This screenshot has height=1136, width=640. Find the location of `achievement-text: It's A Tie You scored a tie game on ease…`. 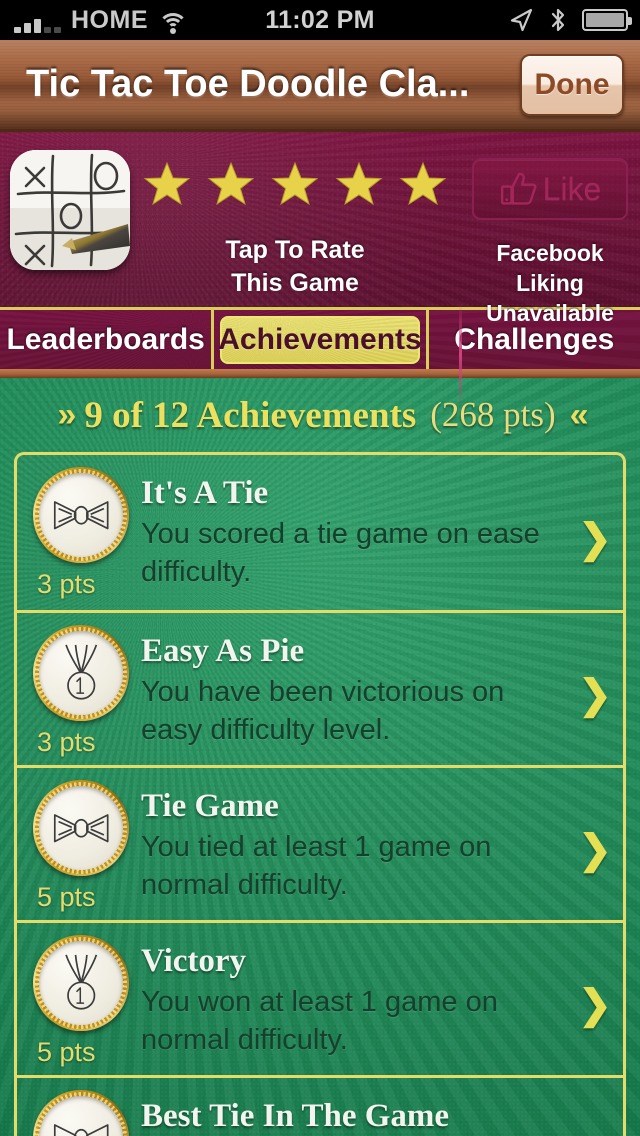

achievement-text: It's A Tie You scored a tie game on ease… is located at coordinates (350, 529).